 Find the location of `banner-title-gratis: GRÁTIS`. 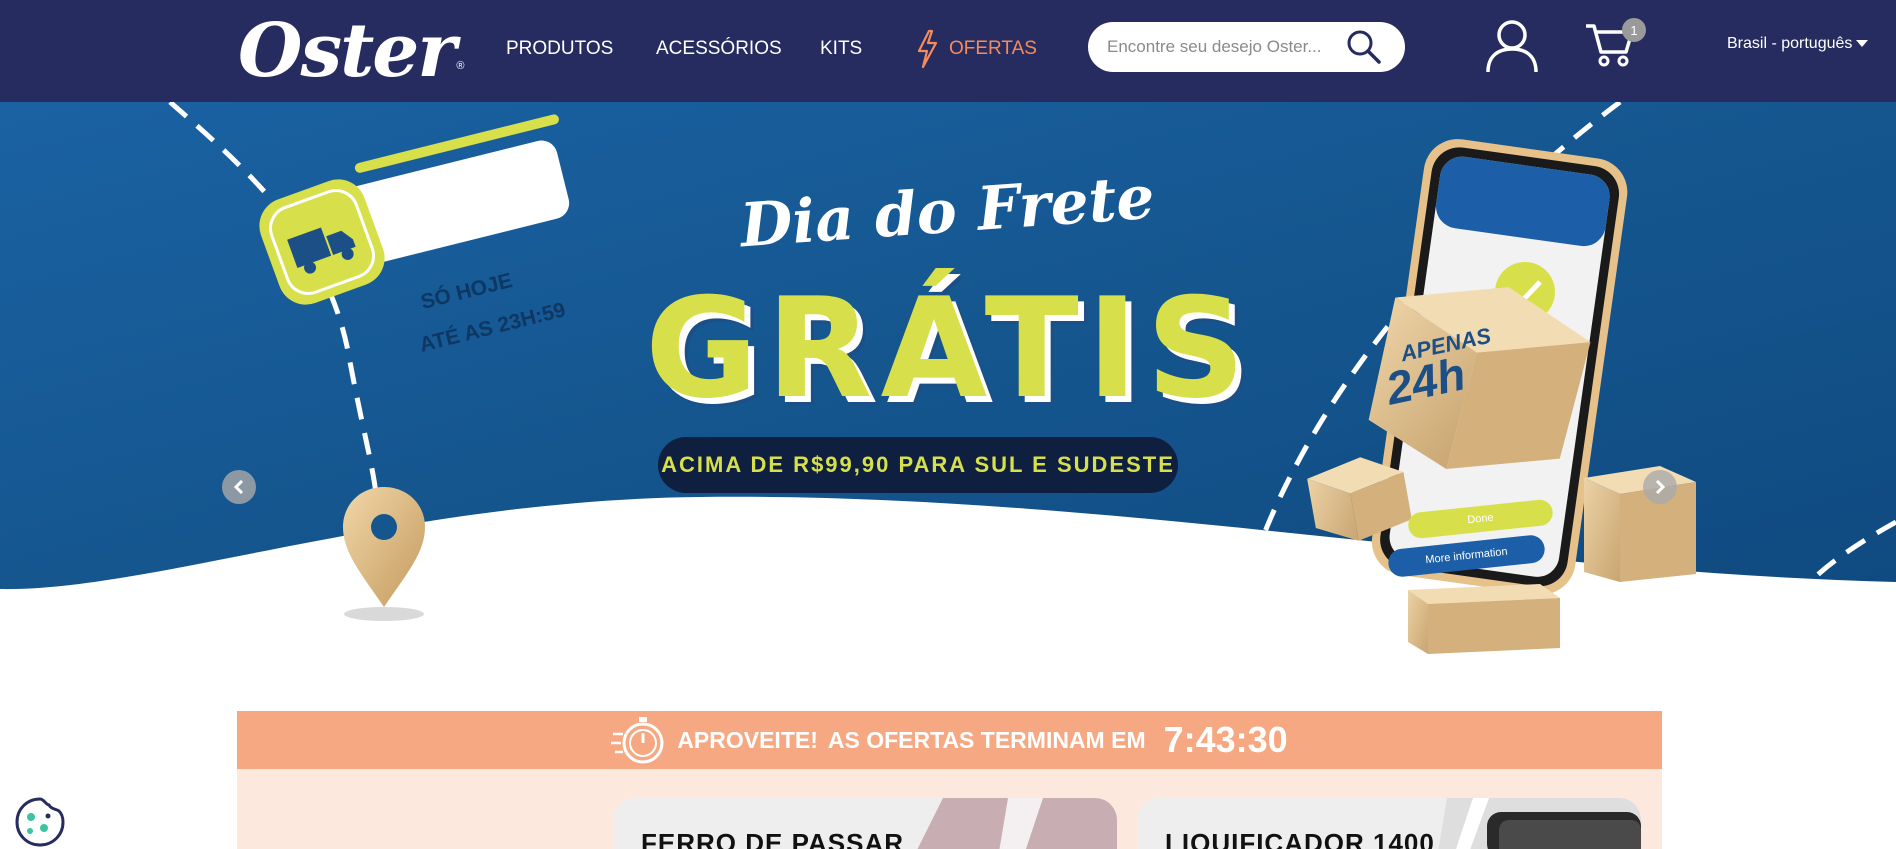

banner-title-gratis: GRÁTIS is located at coordinates (949, 348).